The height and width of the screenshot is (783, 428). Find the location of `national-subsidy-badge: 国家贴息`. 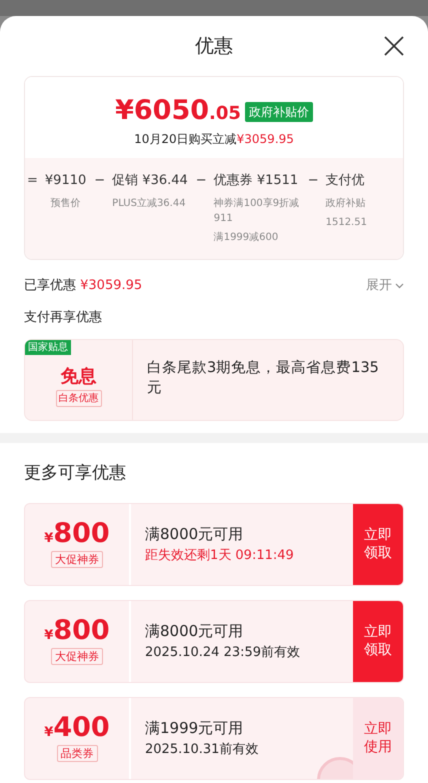

national-subsidy-badge: 国家贴息 is located at coordinates (48, 347).